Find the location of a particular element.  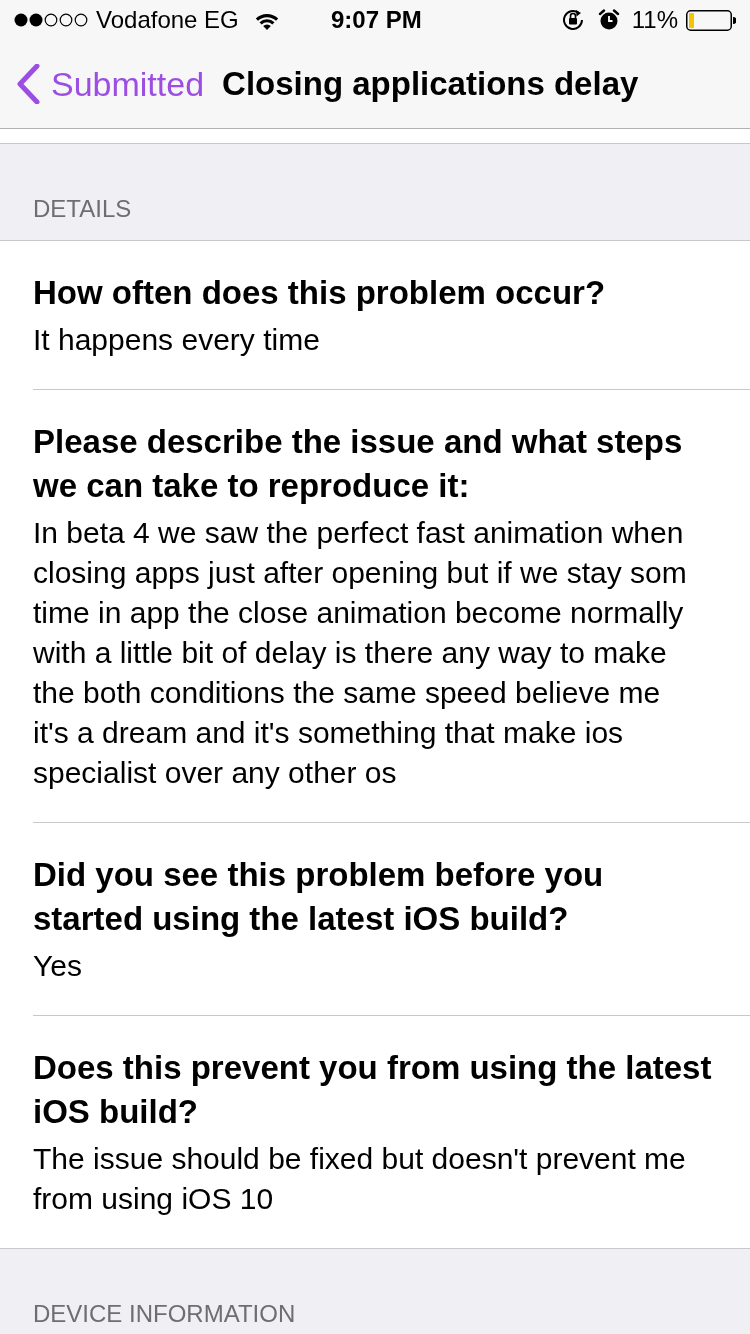

back-button: Submitted is located at coordinates (103, 84).